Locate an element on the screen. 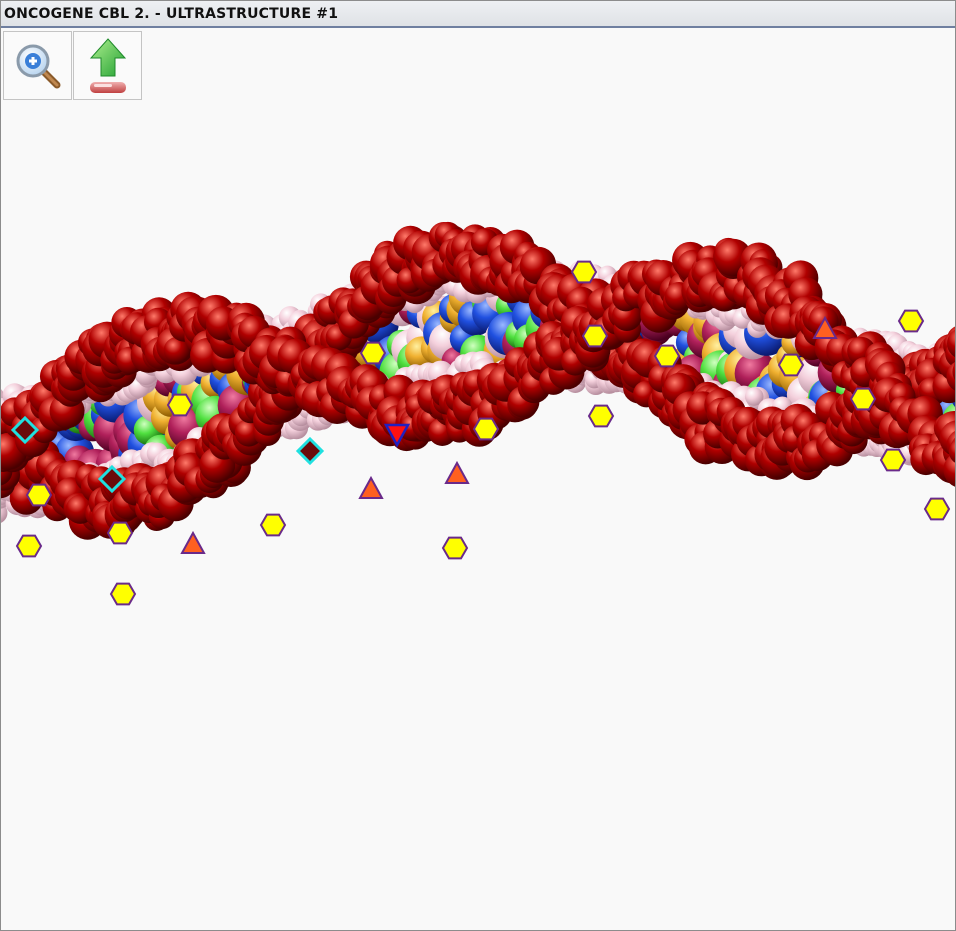 The width and height of the screenshot is (956, 931). zoom-in-magnifier-icon is located at coordinates (38, 66).